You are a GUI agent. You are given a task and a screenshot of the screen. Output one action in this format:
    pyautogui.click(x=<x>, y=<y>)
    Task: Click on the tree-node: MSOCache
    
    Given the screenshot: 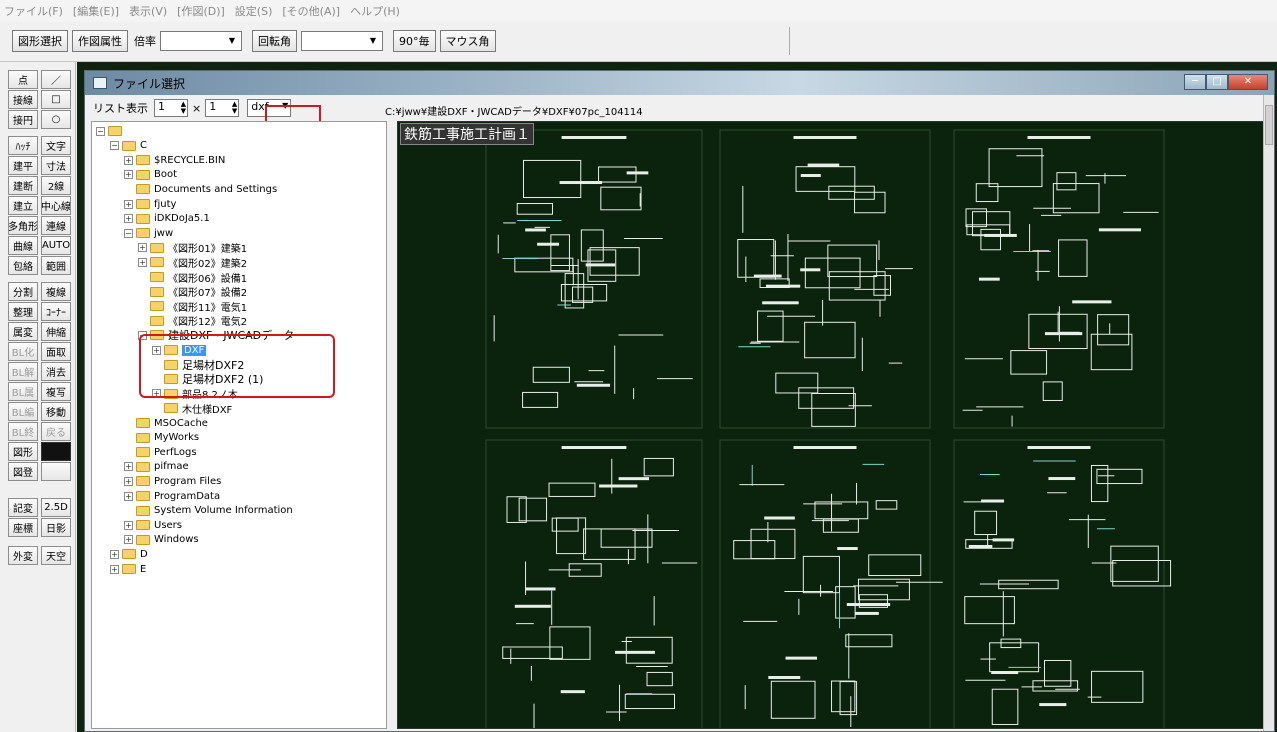 What is the action you would take?
    pyautogui.click(x=166, y=423)
    